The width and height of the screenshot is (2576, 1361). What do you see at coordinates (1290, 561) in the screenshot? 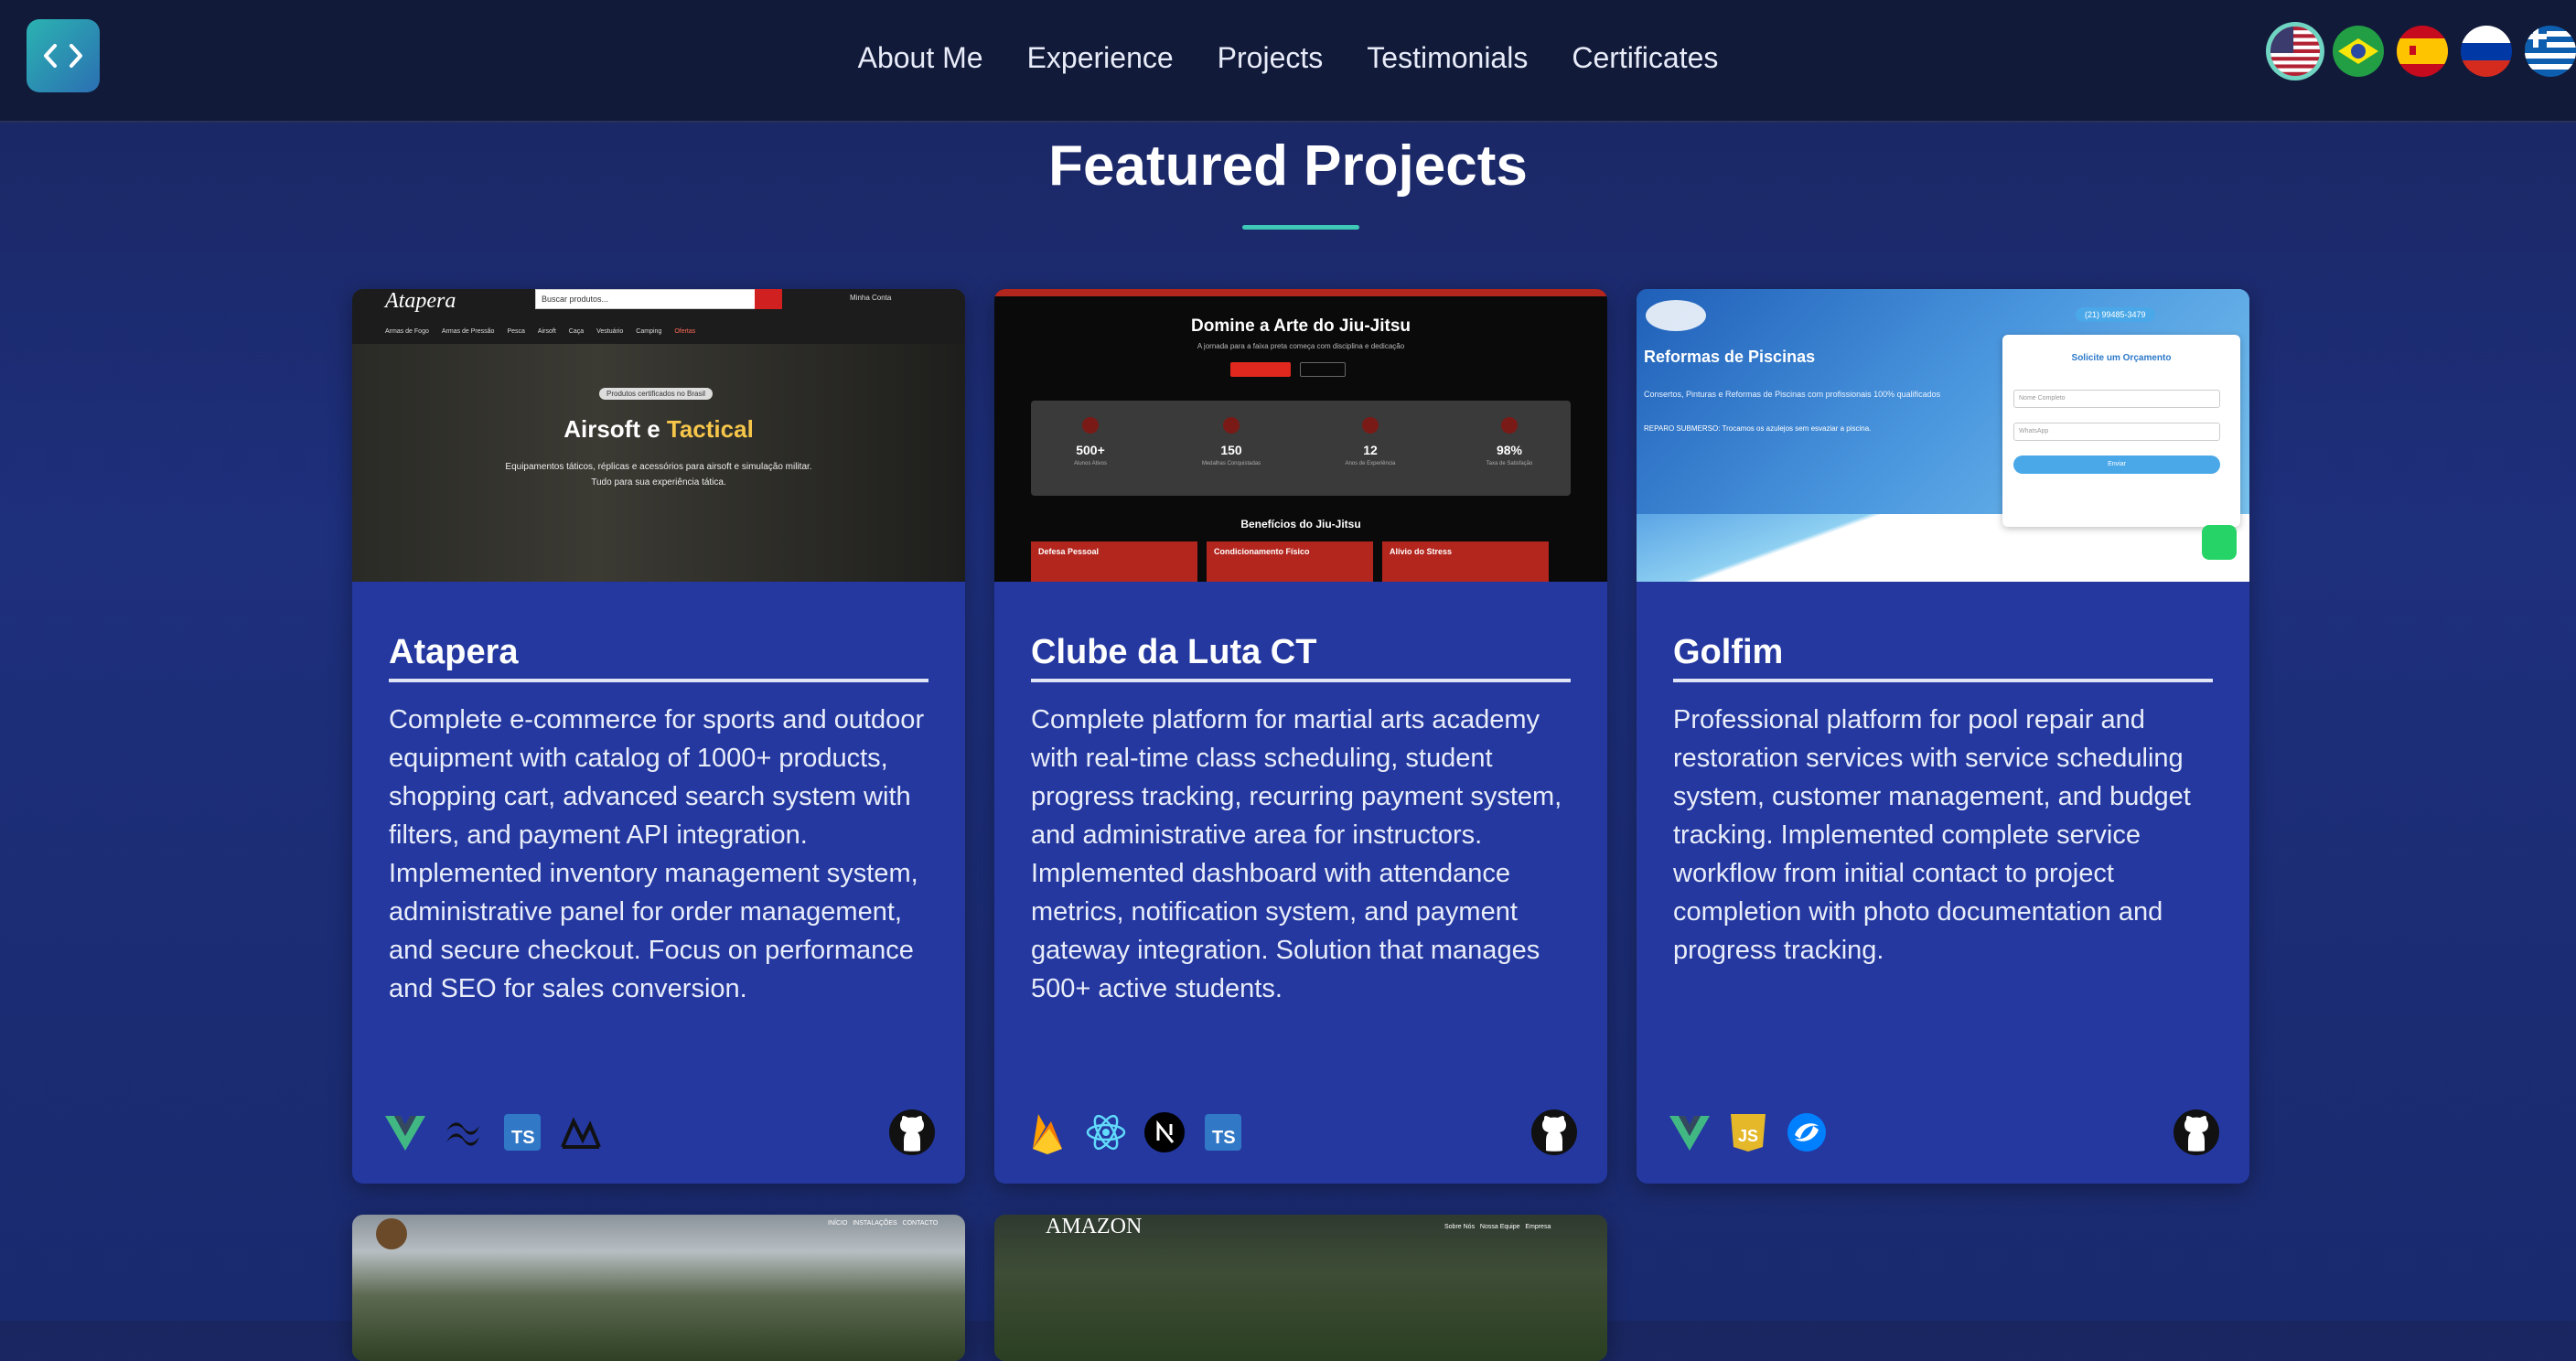
I see `thumb-benefit-card: Condicionamento Físico` at bounding box center [1290, 561].